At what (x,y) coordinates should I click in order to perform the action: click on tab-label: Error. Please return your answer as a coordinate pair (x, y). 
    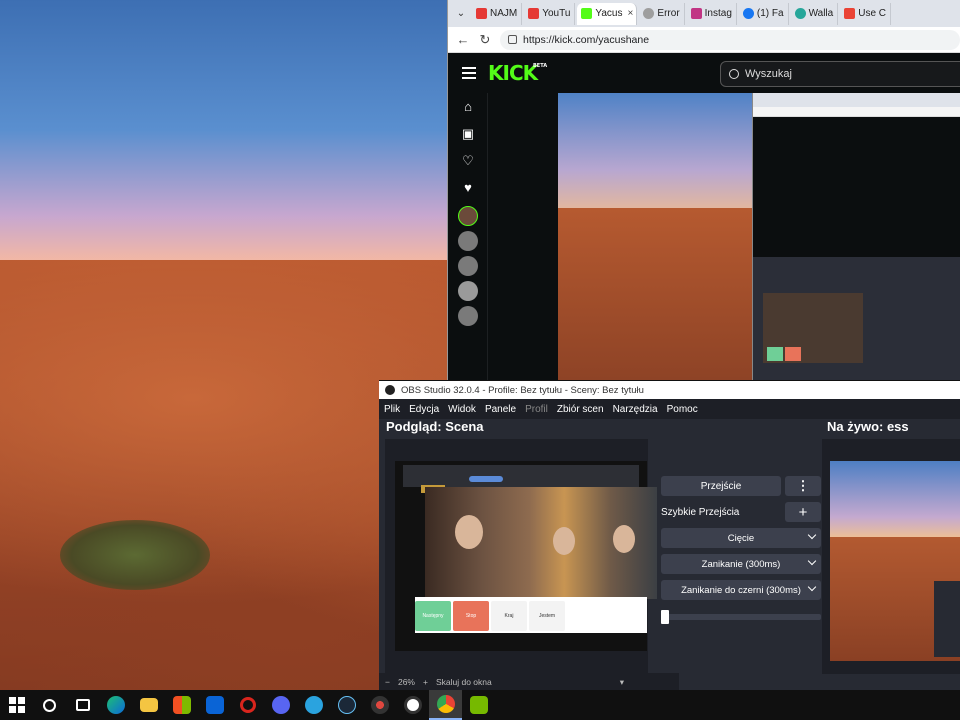
    Looking at the image, I should click on (668, 13).